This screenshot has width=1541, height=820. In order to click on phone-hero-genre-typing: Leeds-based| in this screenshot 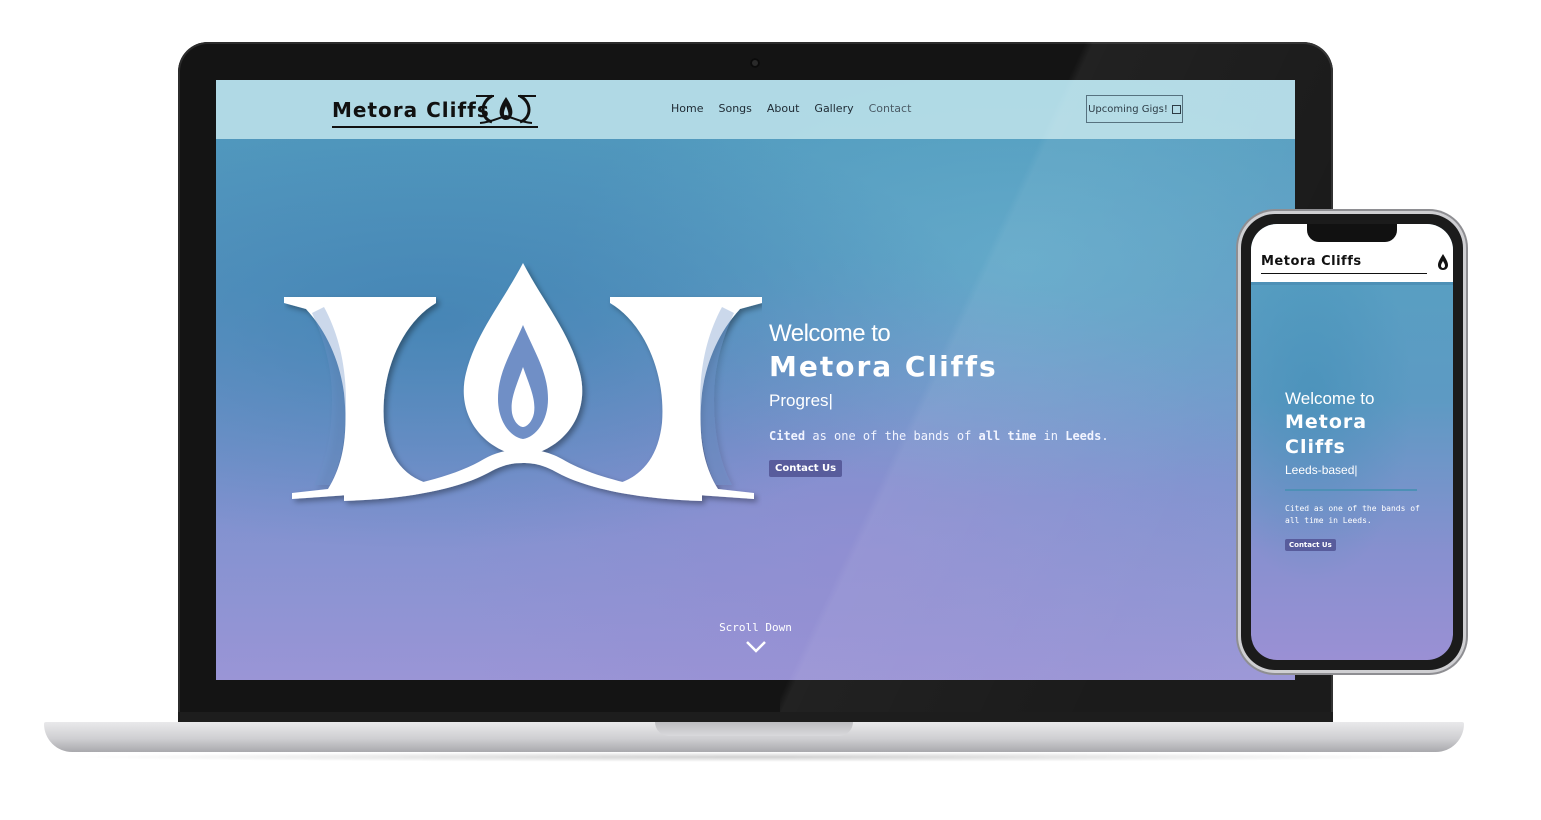, I will do `click(1321, 470)`.